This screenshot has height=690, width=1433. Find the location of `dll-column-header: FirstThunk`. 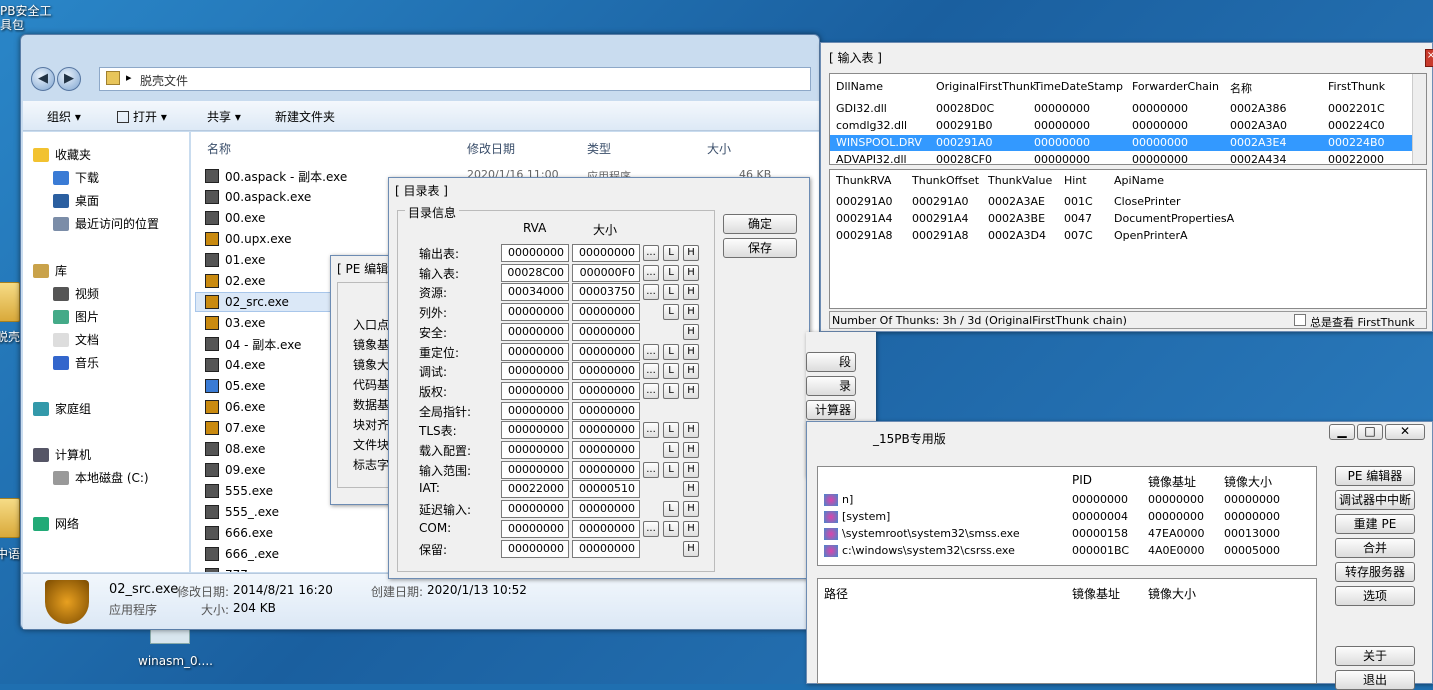

dll-column-header: FirstThunk is located at coordinates (1356, 86).